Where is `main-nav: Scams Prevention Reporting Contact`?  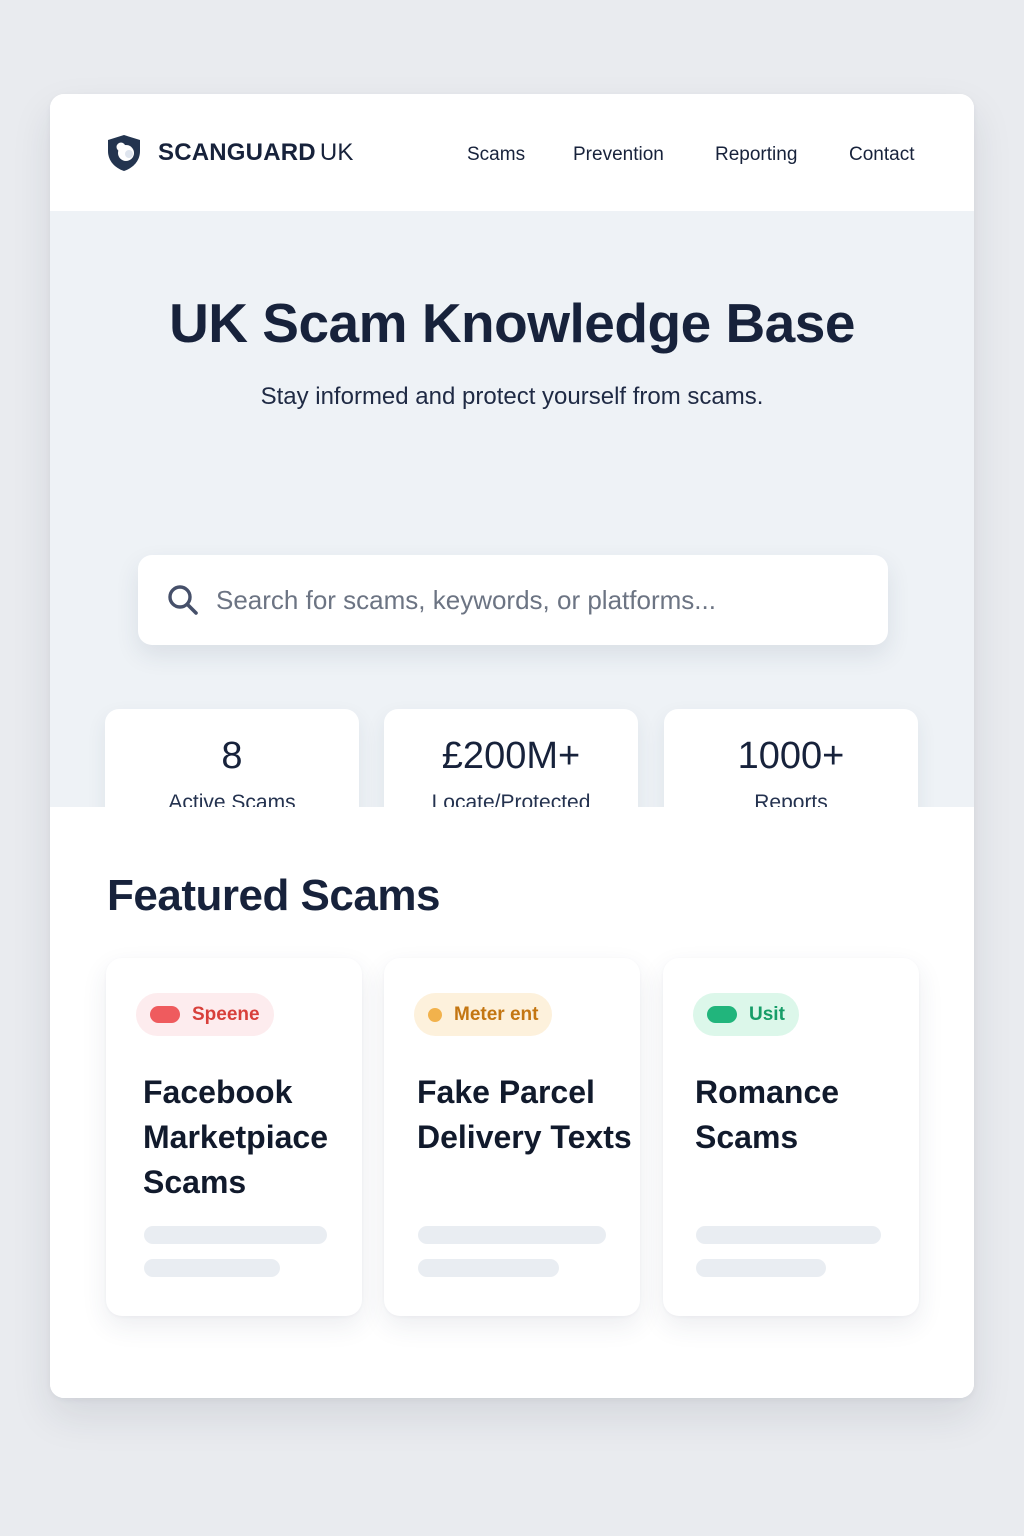 main-nav: Scams Prevention Reporting Contact is located at coordinates (512, 156).